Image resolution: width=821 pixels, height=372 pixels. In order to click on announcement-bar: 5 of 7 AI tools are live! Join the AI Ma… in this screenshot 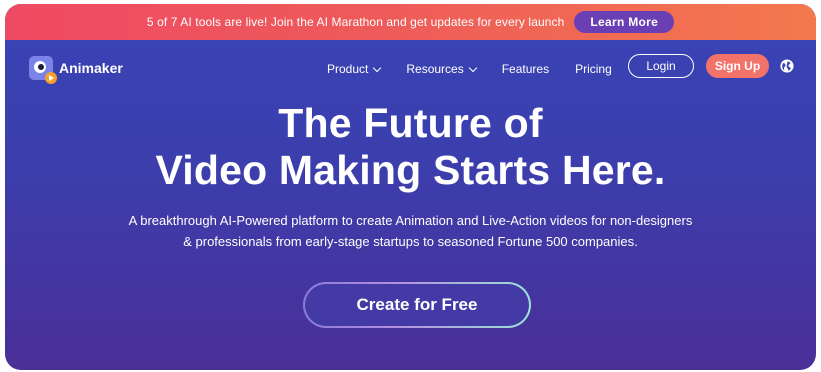, I will do `click(410, 22)`.